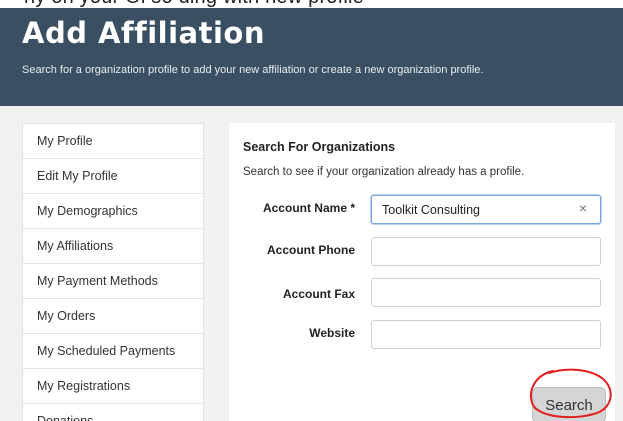 The width and height of the screenshot is (623, 421). I want to click on clipped-top-text: ny on your Oi so ding with new profile, so click(311, 4).